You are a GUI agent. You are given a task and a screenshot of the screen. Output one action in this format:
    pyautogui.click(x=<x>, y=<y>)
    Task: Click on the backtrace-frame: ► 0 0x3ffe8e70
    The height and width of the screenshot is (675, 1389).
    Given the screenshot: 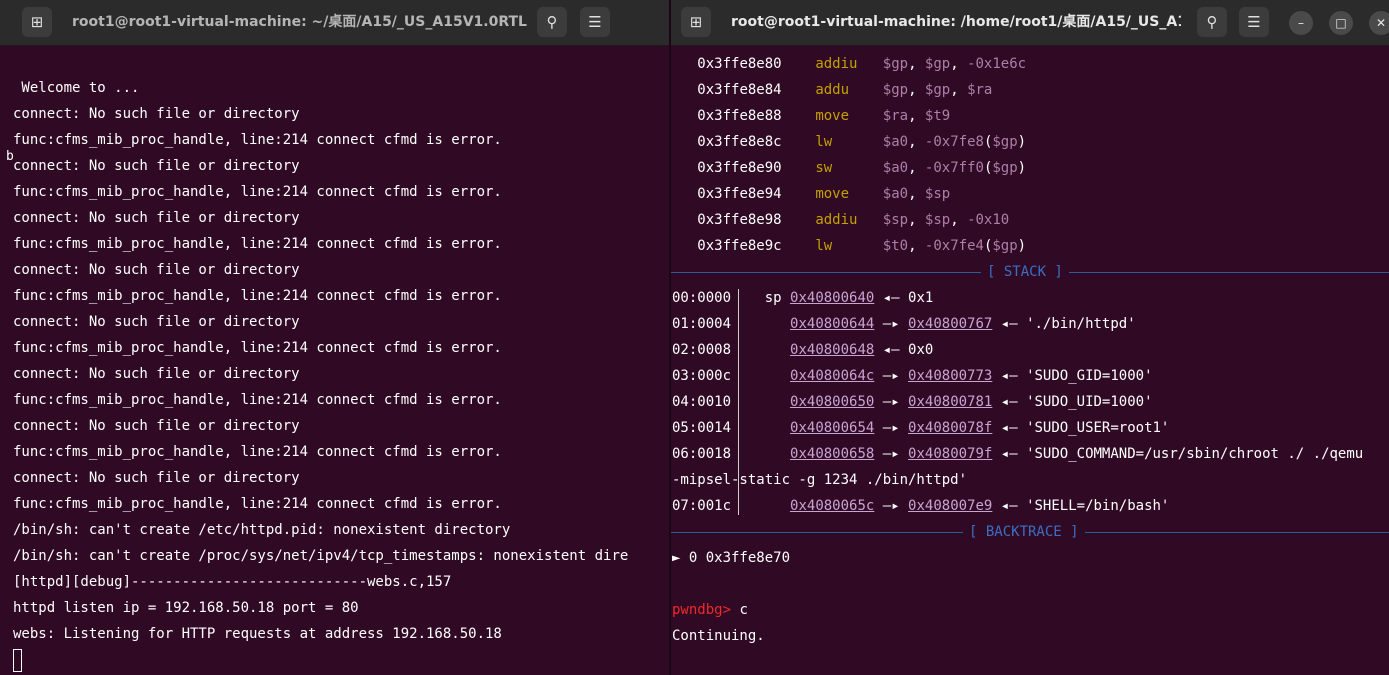 What is the action you would take?
    pyautogui.click(x=731, y=558)
    